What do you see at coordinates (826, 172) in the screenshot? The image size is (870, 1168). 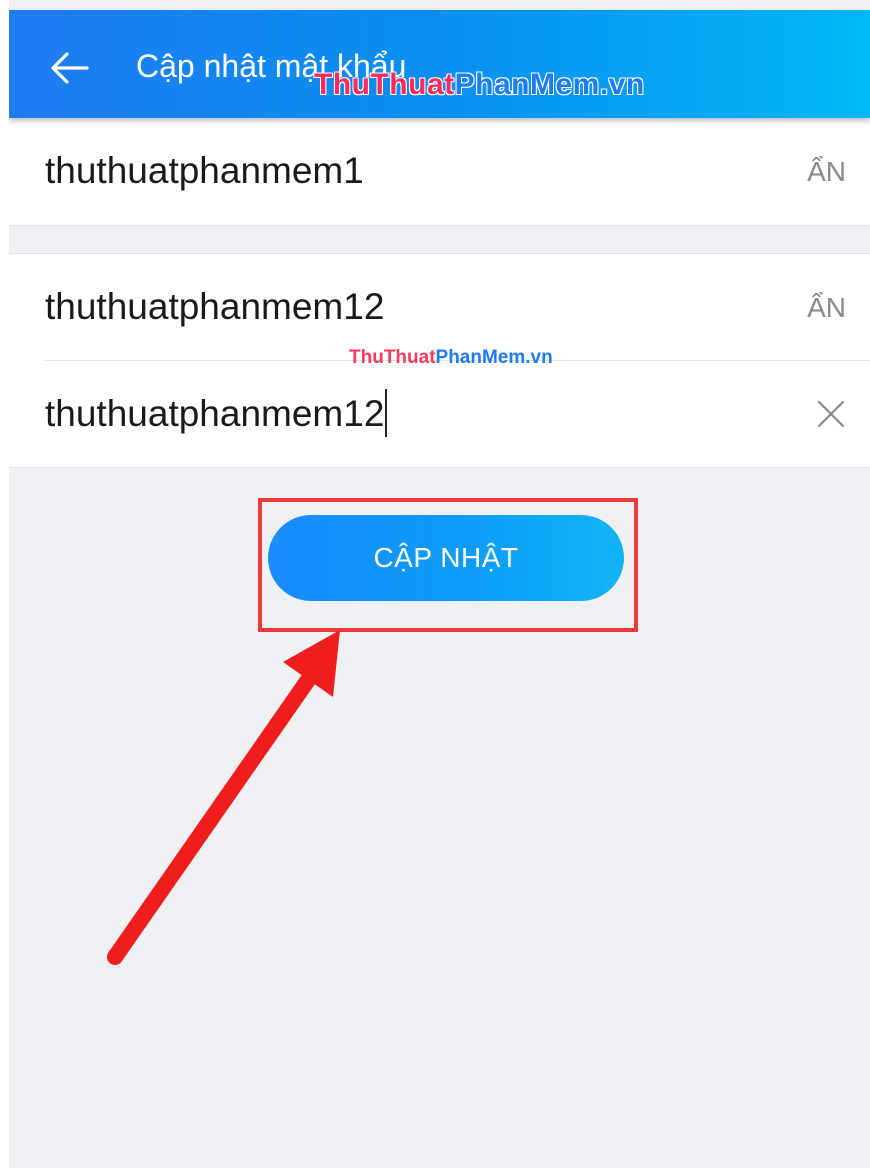 I see `hide-current-password-button: ẨN` at bounding box center [826, 172].